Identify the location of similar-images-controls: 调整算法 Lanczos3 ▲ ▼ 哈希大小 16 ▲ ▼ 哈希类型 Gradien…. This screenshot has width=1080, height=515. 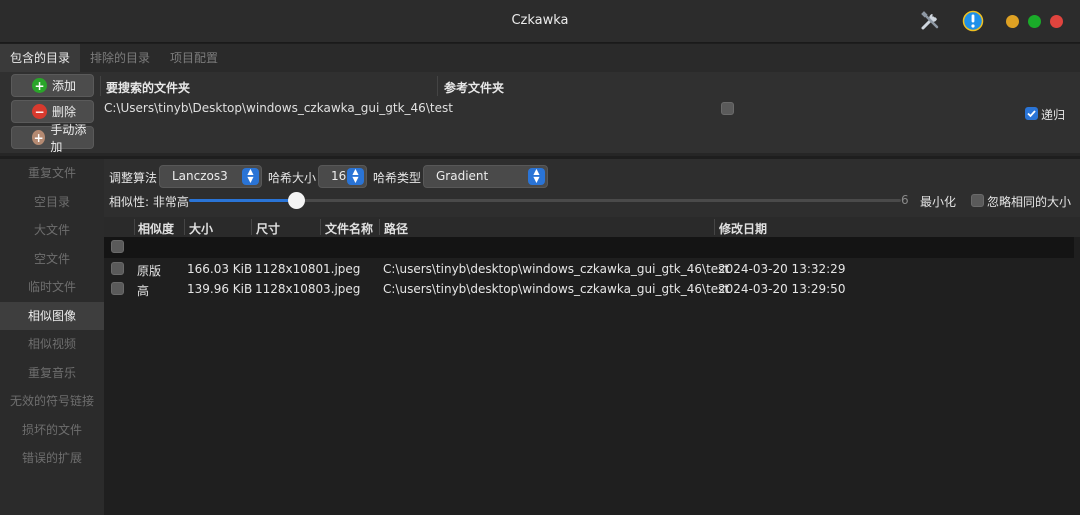
(592, 188).